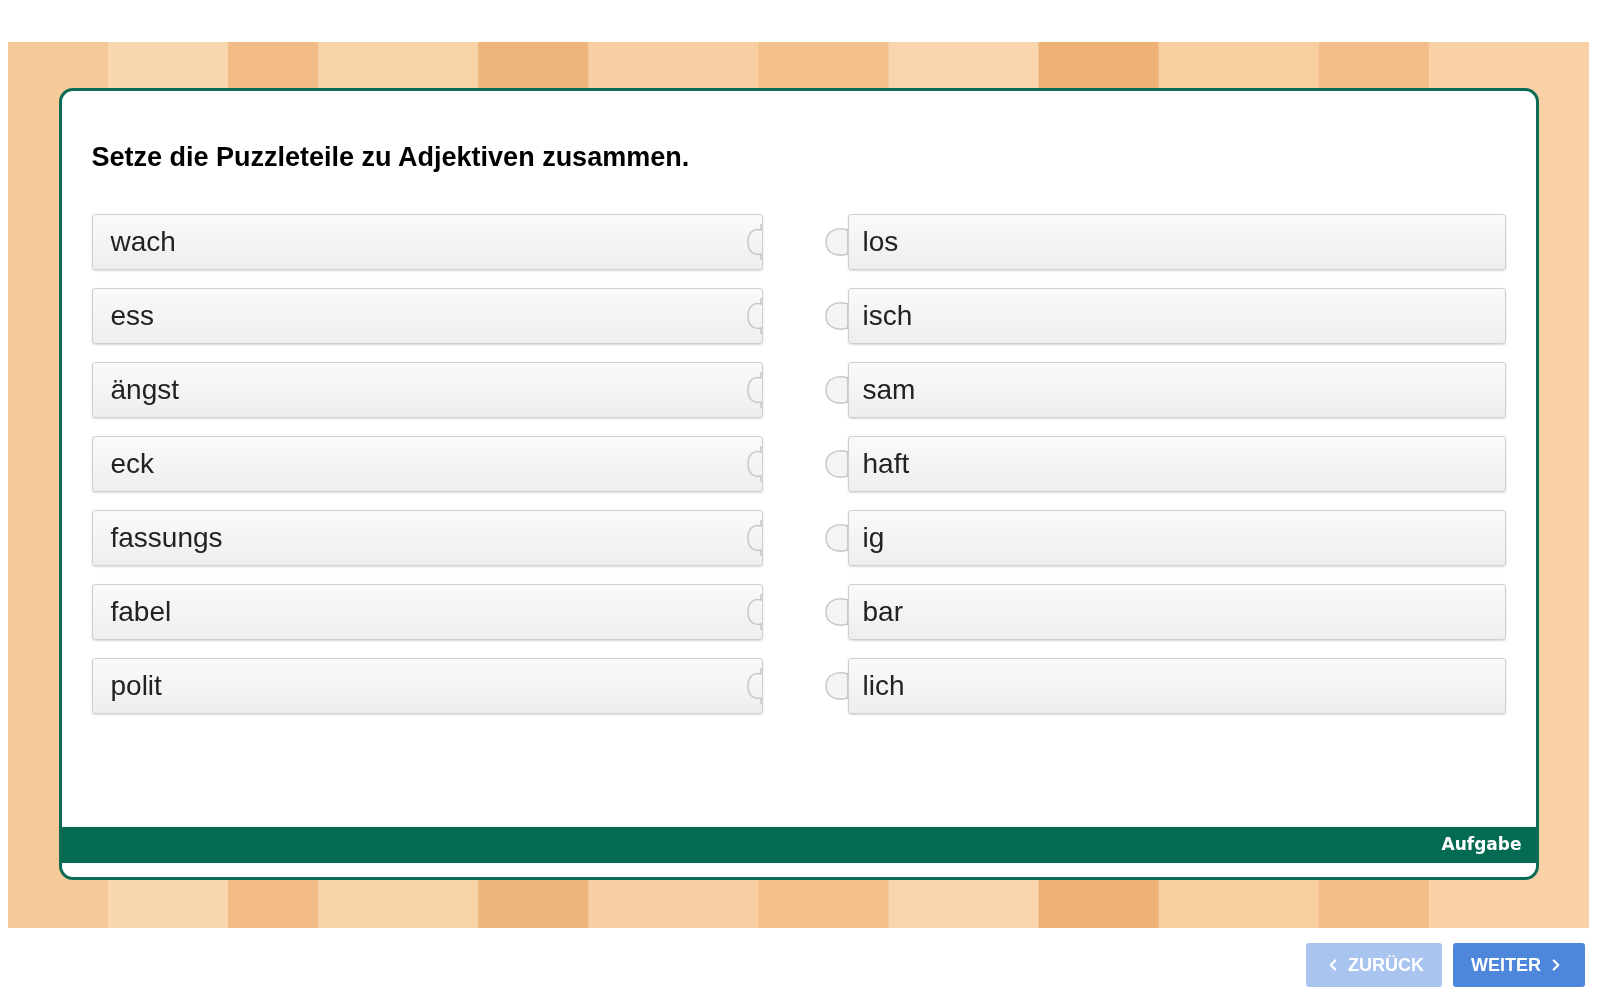  I want to click on puzzle-piece: fassungs, so click(427, 537).